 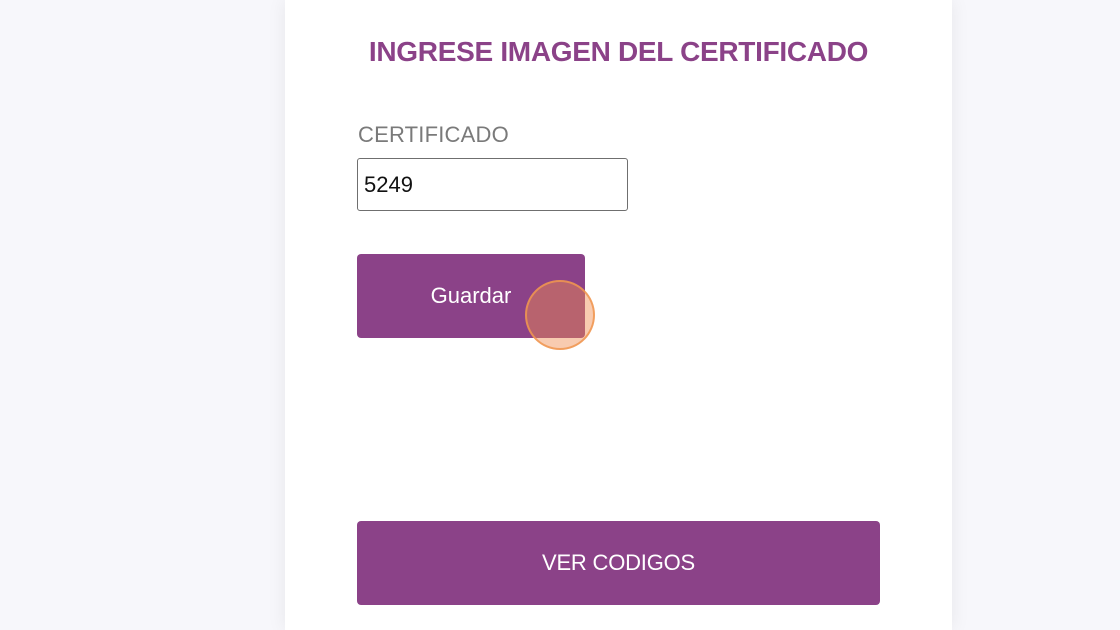 I want to click on certificate-input, so click(x=492, y=184).